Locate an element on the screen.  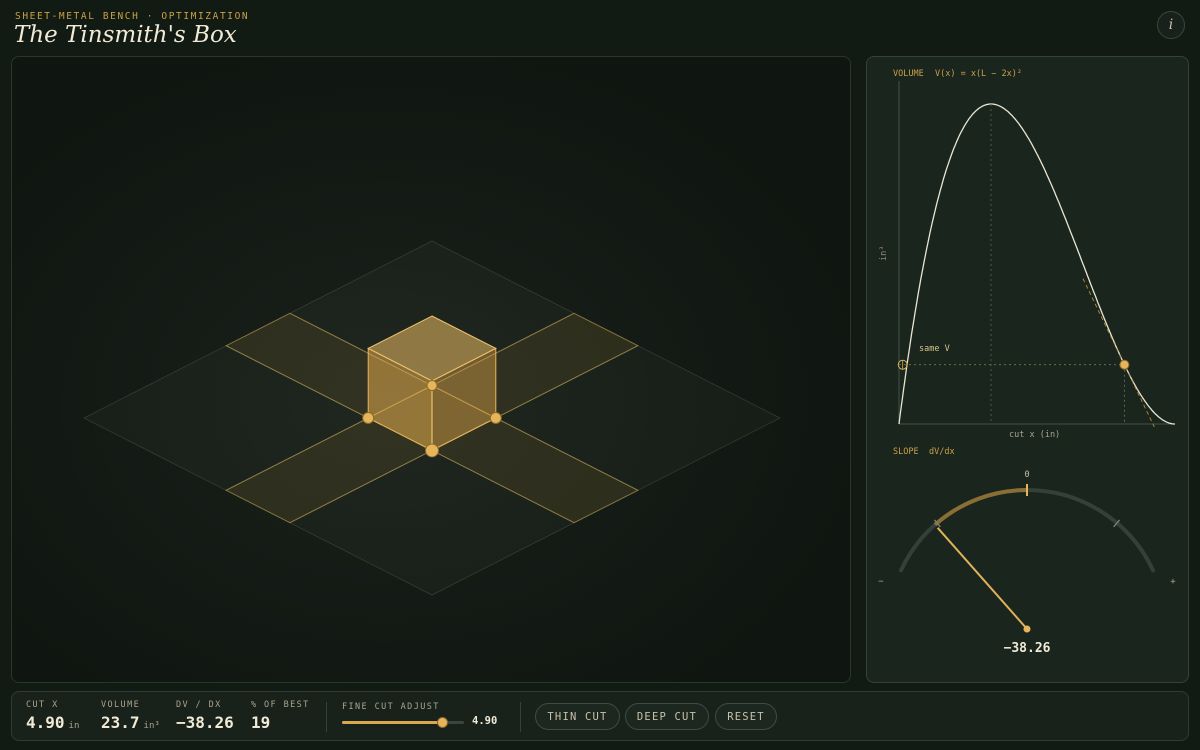
fine-adjust-value: 4.90 is located at coordinates (485, 721).